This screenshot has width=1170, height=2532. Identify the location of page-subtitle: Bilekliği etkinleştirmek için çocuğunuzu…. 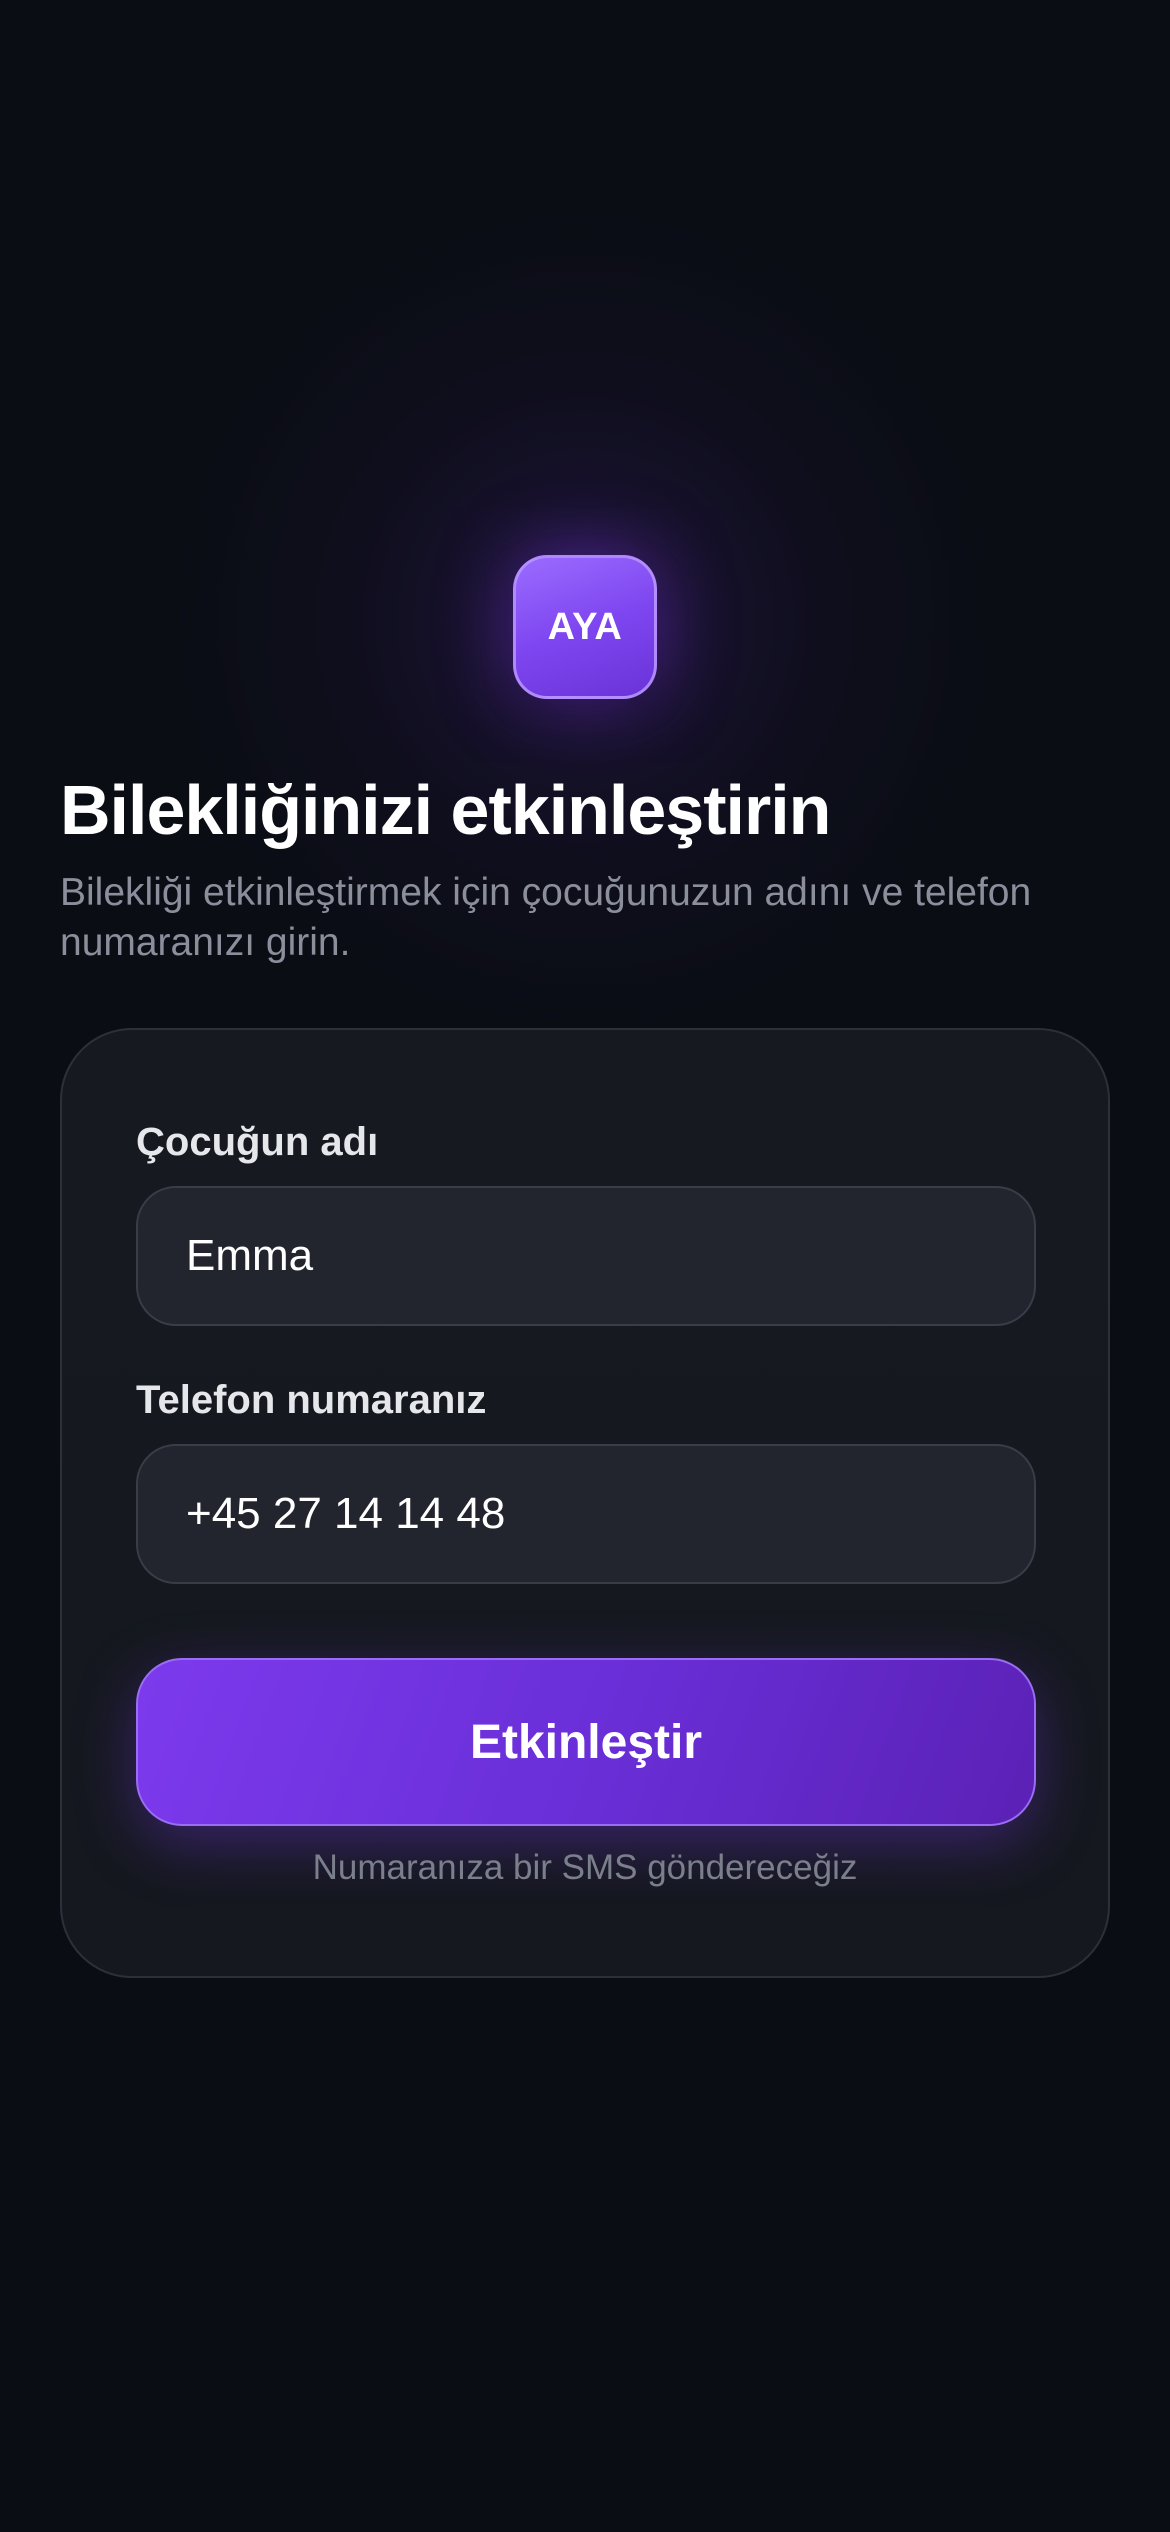
(546, 917).